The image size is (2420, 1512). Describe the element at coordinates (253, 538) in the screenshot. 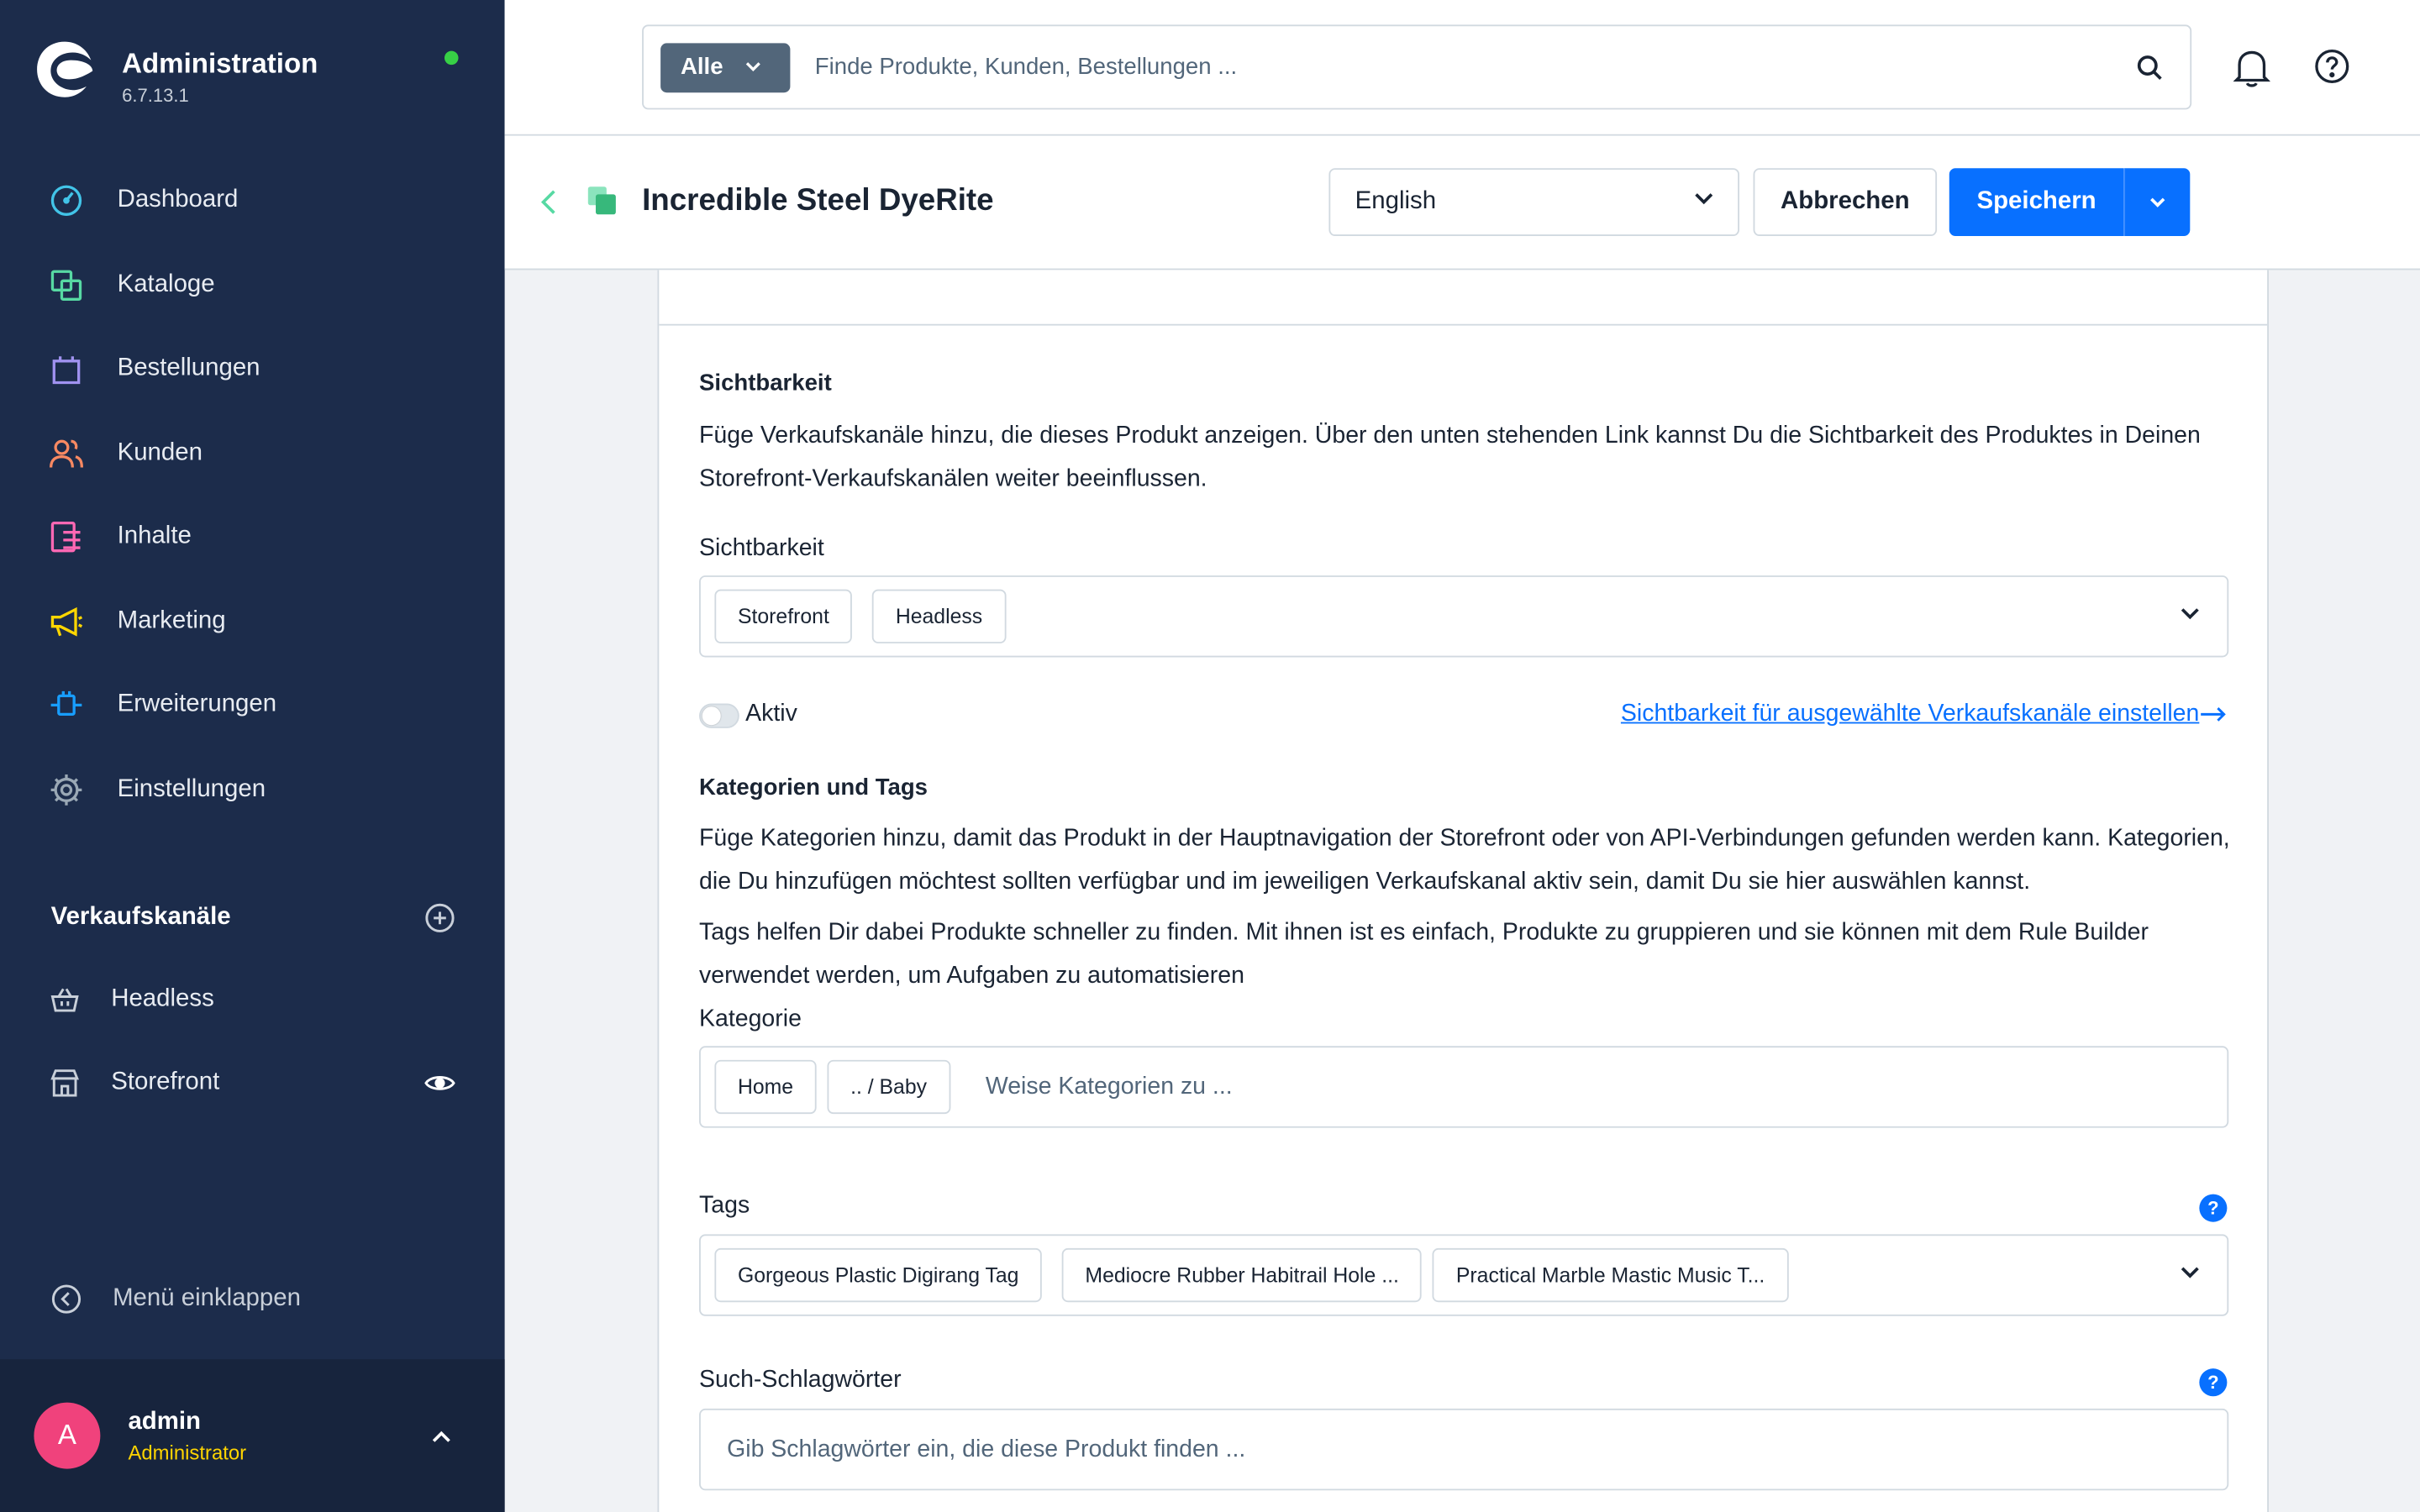

I see `nav-item-inhalte: Inhalte` at that location.